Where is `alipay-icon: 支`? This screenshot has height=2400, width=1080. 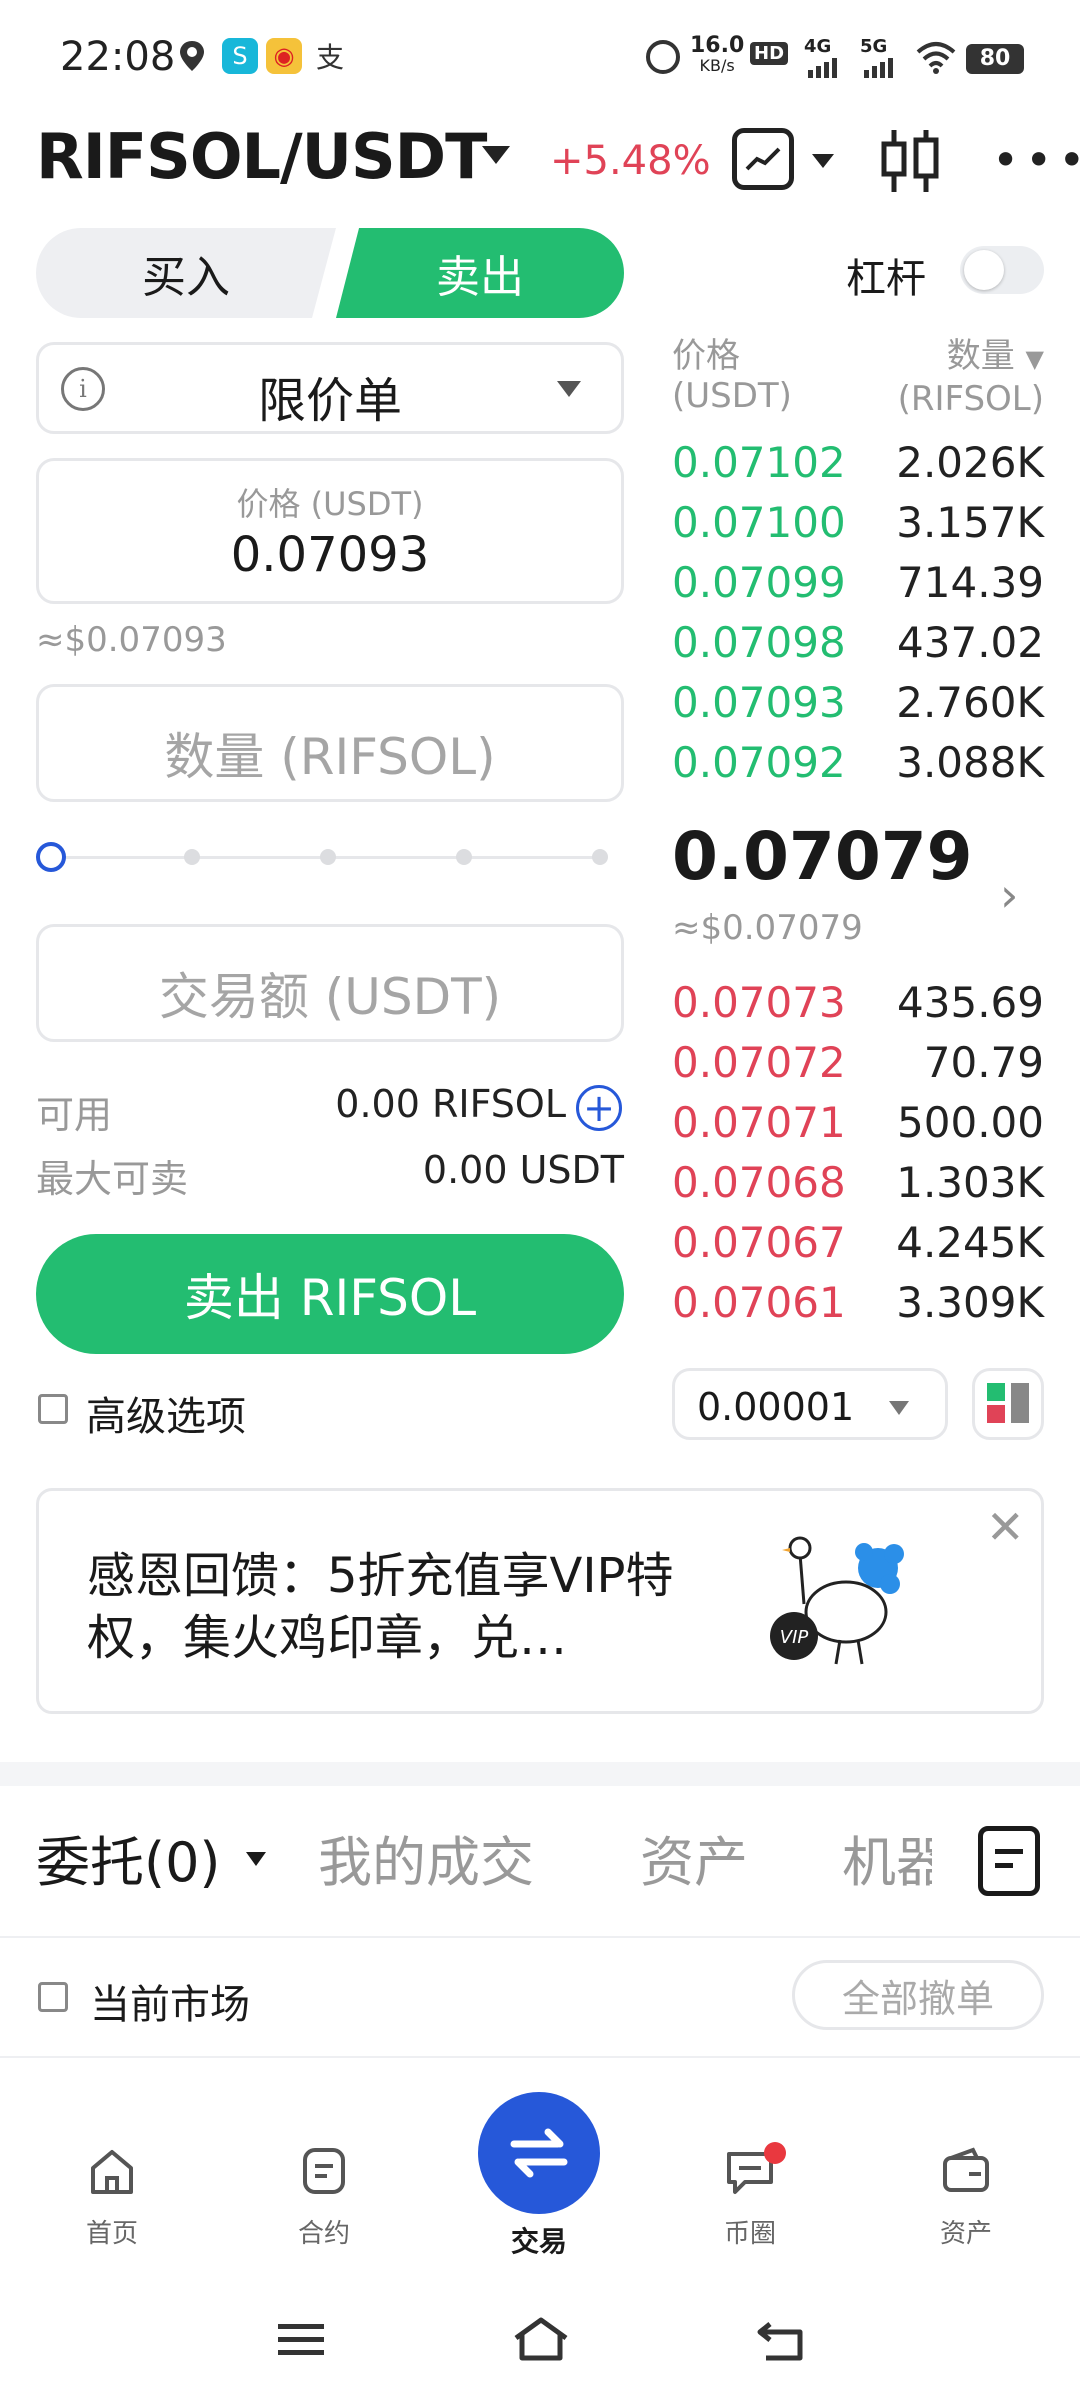 alipay-icon: 支 is located at coordinates (329, 57).